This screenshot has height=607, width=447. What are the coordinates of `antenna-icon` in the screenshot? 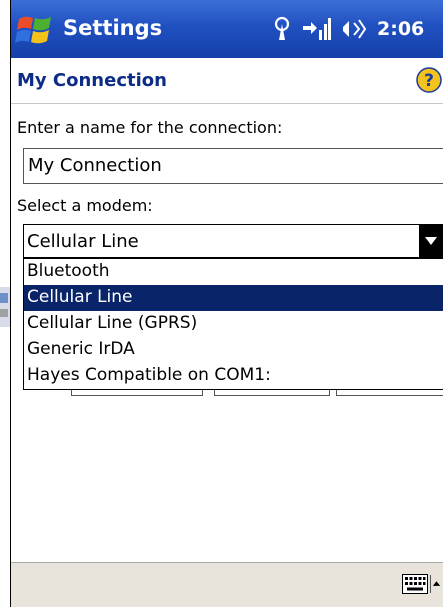 It's located at (282, 29).